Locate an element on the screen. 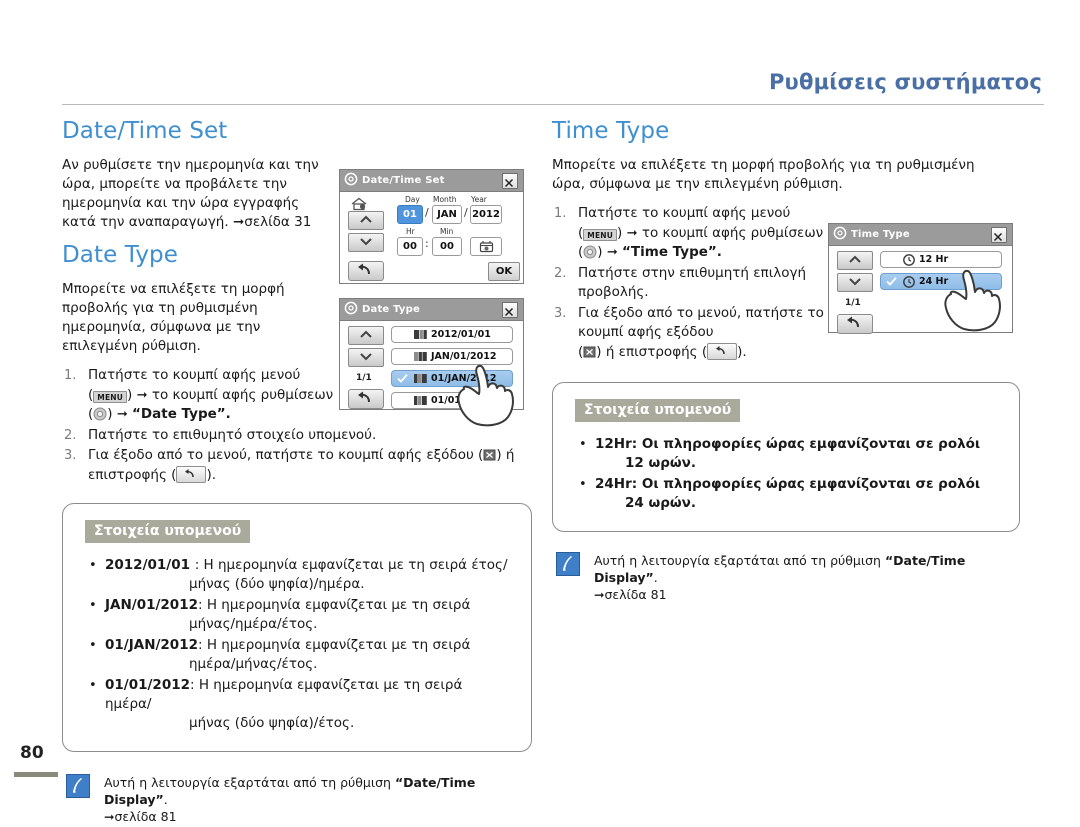 This screenshot has height=827, width=1080. note-icon is located at coordinates (78, 786).